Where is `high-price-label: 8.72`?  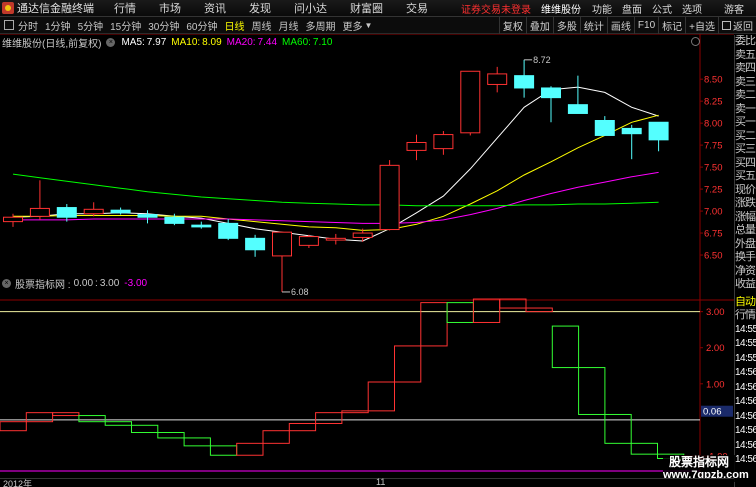
high-price-label: 8.72 is located at coordinates (542, 60).